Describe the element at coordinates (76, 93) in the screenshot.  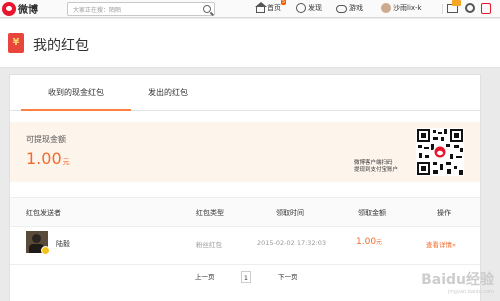
I see `tab-received-cash: 收到的现金红包` at that location.